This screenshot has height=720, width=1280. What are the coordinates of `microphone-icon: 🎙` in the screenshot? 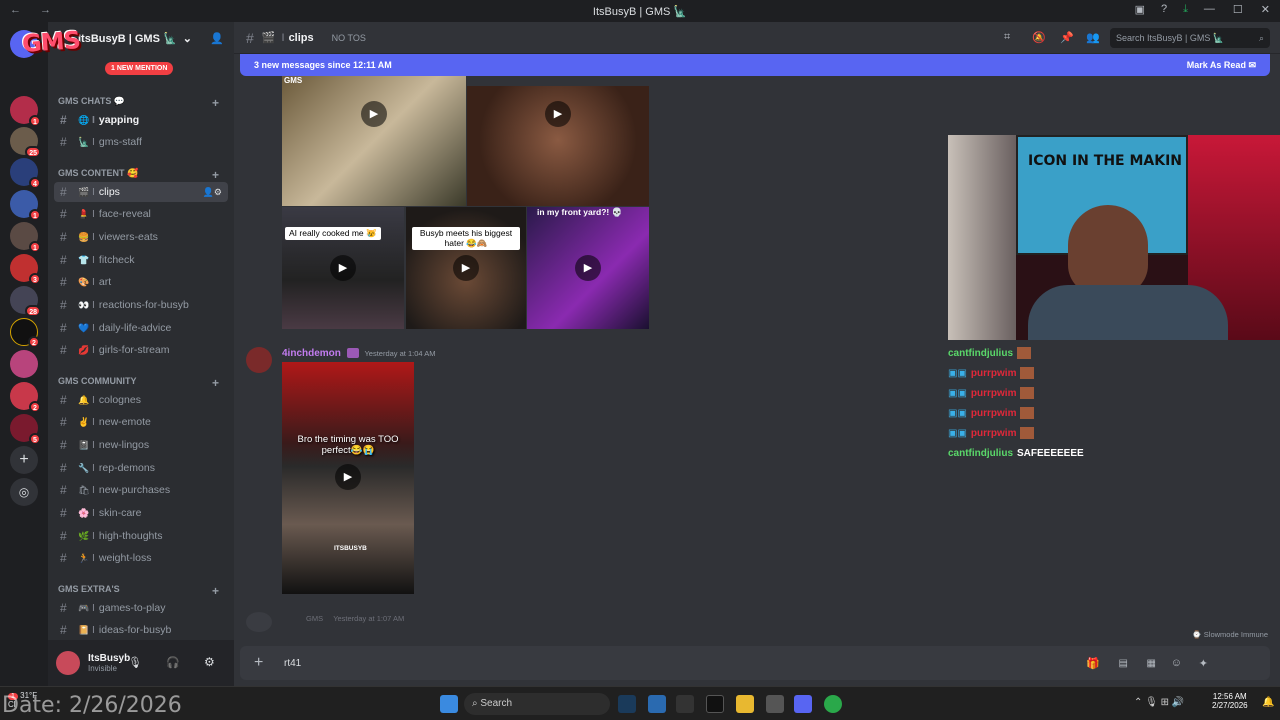 It's located at (135, 662).